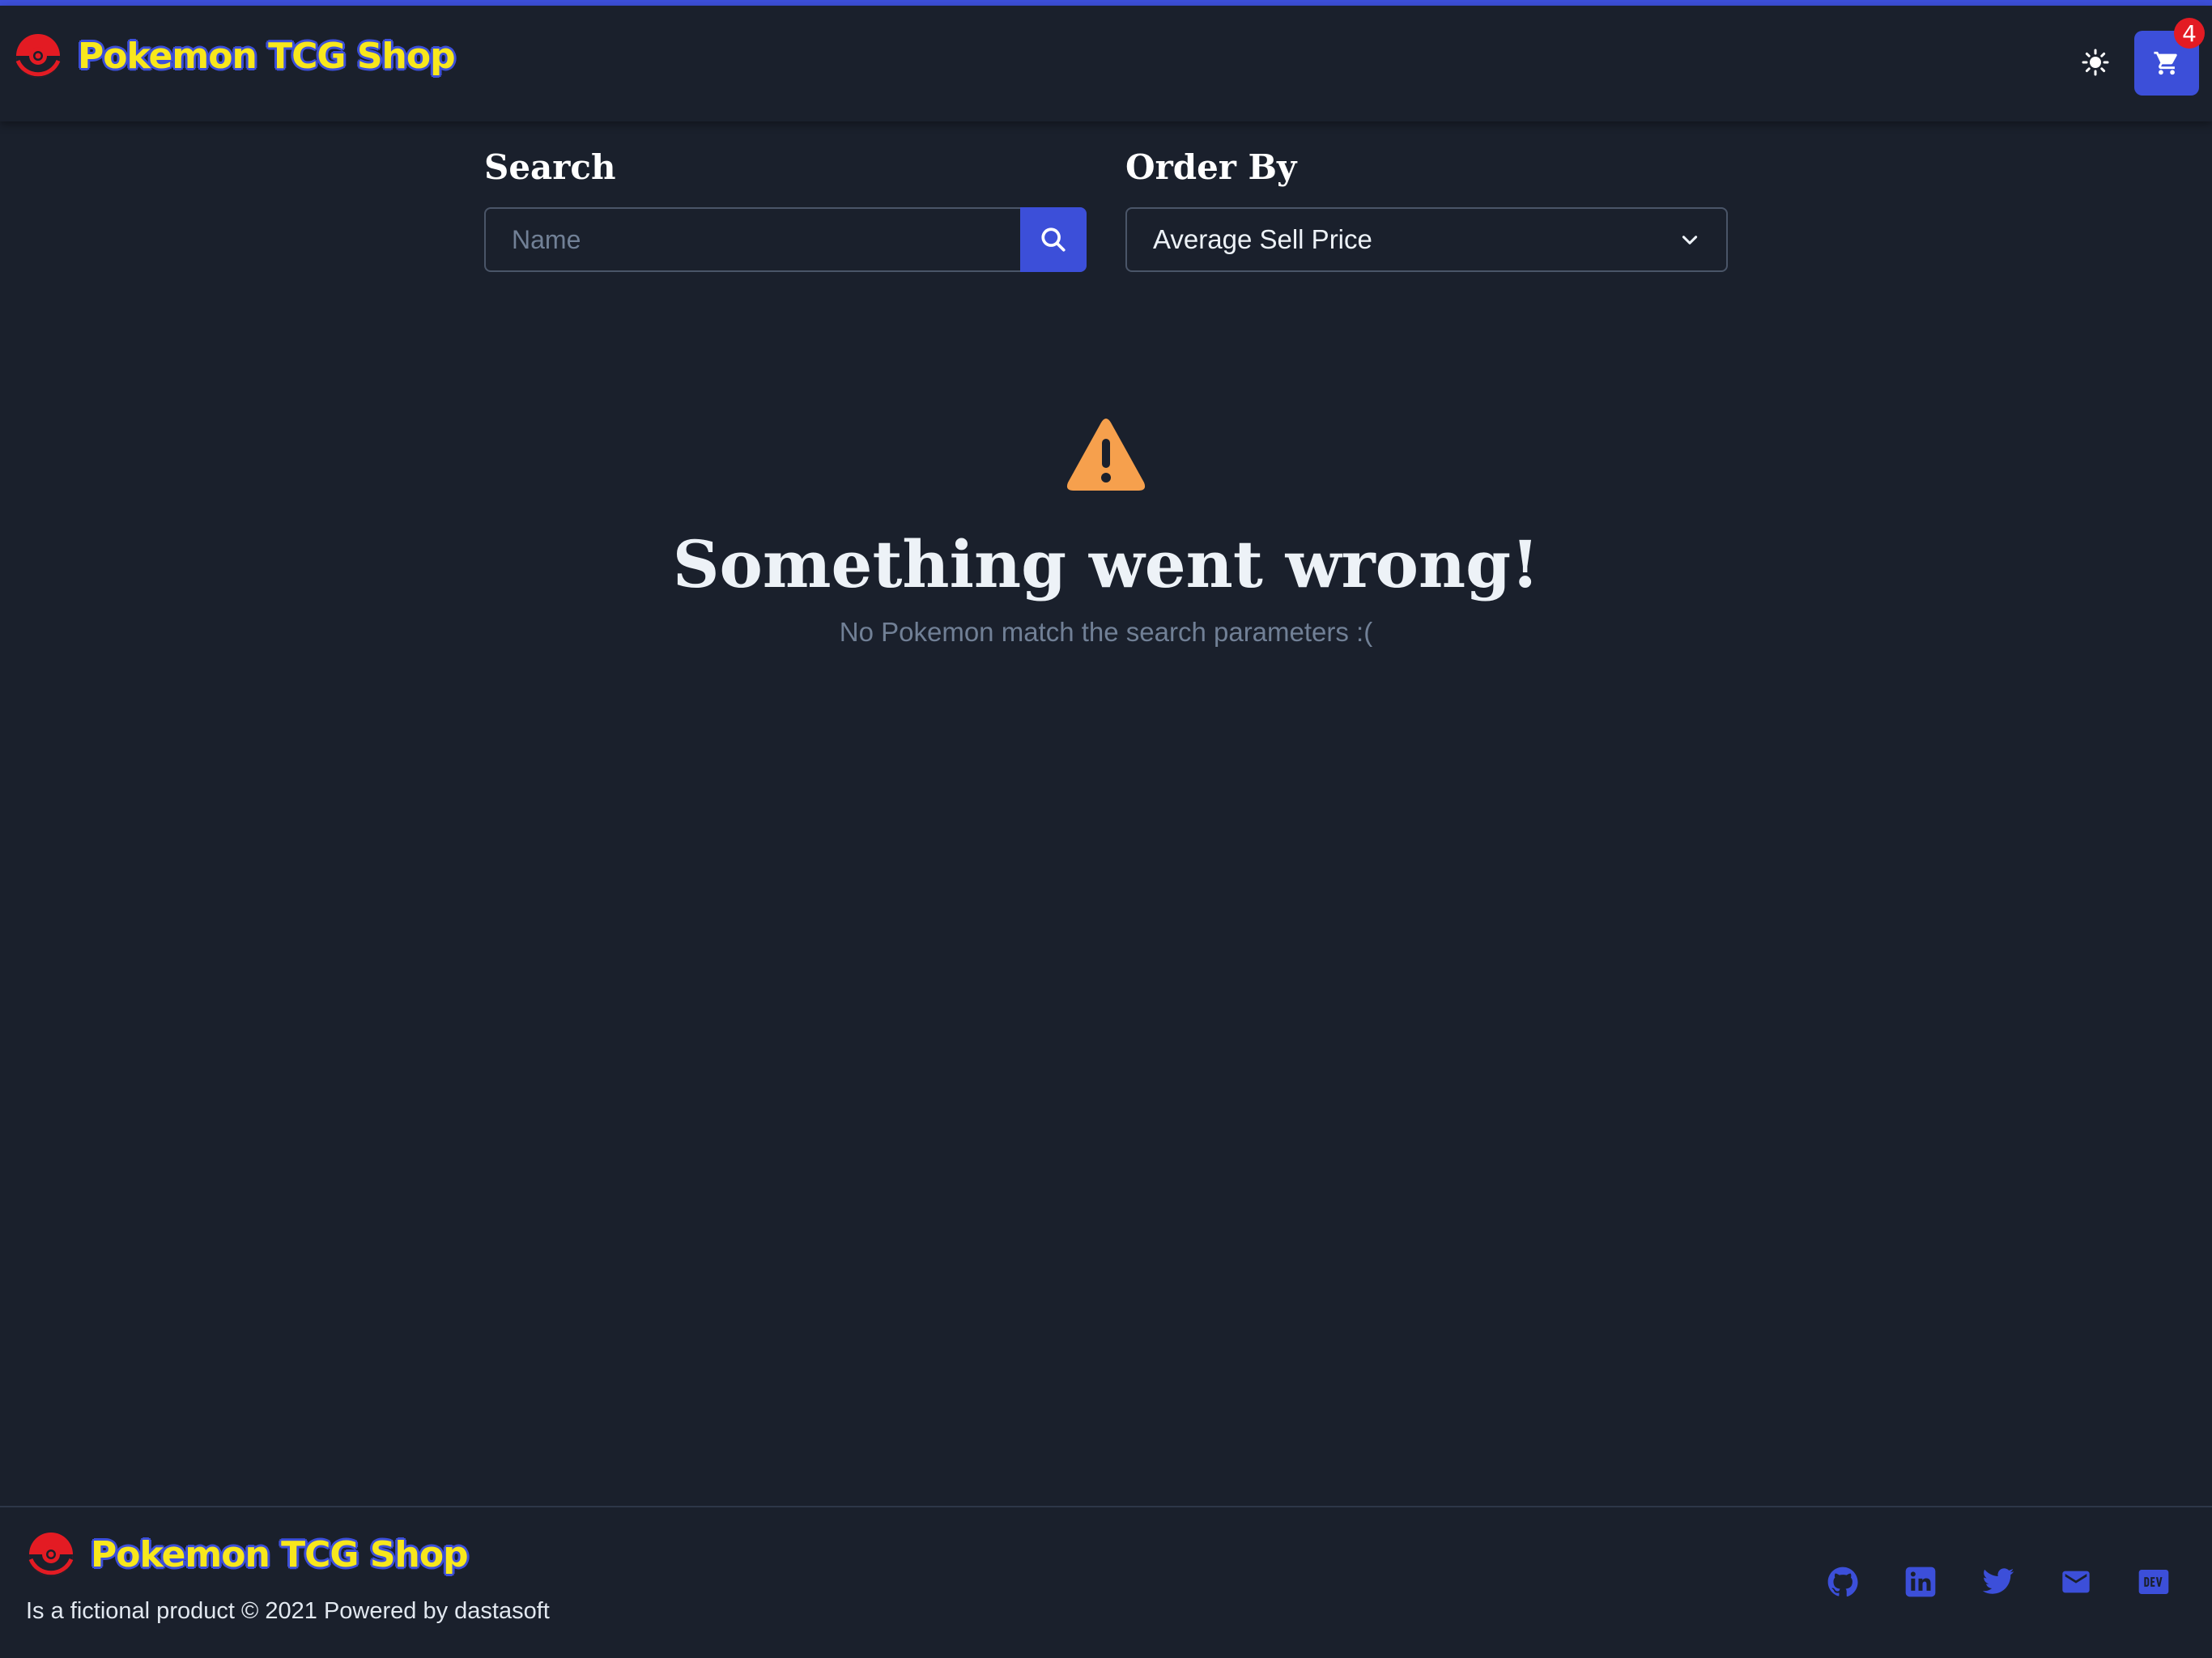 The image size is (2212, 1658). I want to click on search-icon, so click(1053, 239).